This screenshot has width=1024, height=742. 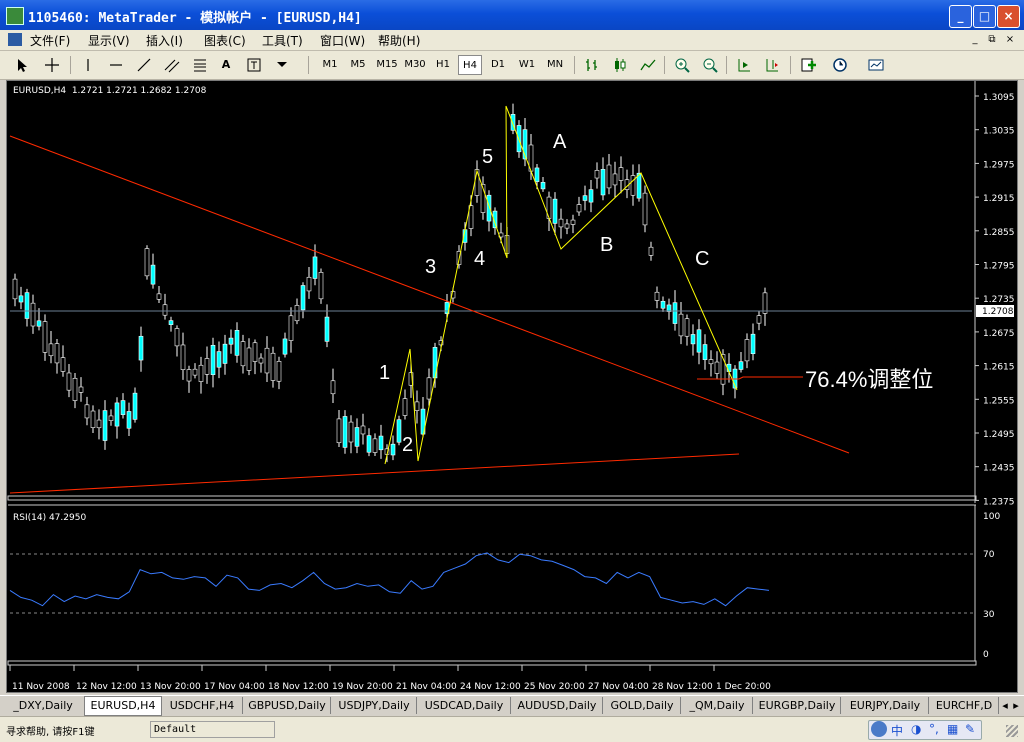 What do you see at coordinates (123, 706) in the screenshot?
I see `tab-eurusd: EURUSD,H4` at bounding box center [123, 706].